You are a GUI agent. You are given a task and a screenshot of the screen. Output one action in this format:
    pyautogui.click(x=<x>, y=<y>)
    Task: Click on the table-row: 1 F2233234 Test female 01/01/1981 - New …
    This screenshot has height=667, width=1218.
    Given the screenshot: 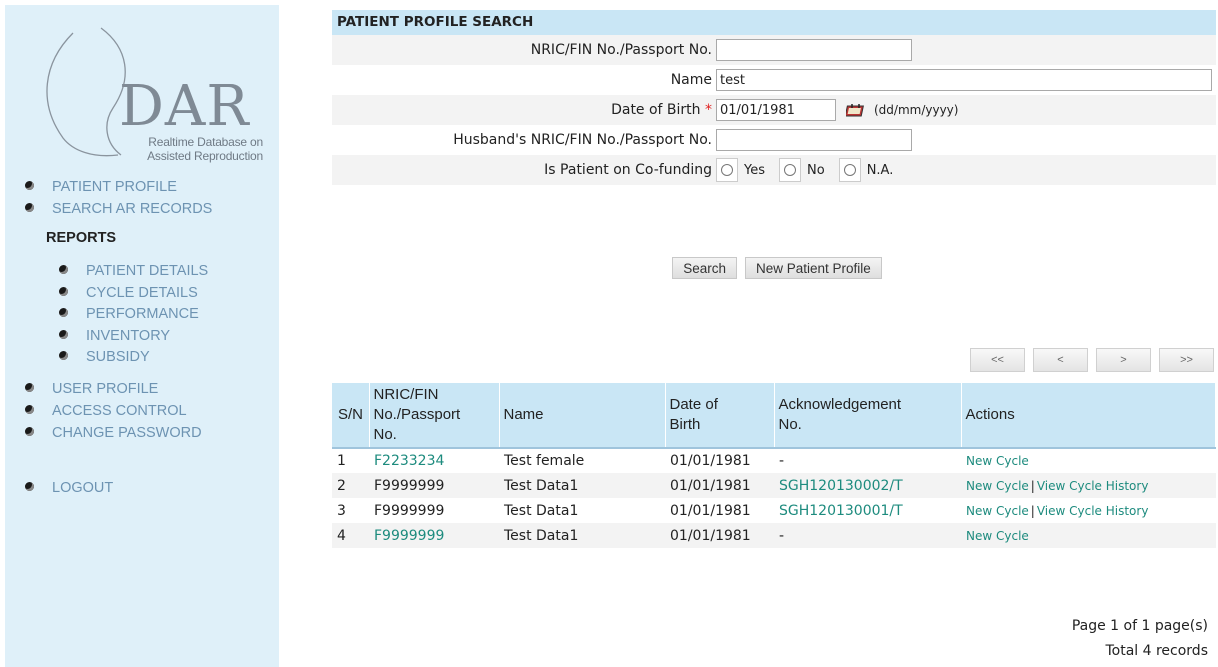 What is the action you would take?
    pyautogui.click(x=774, y=460)
    